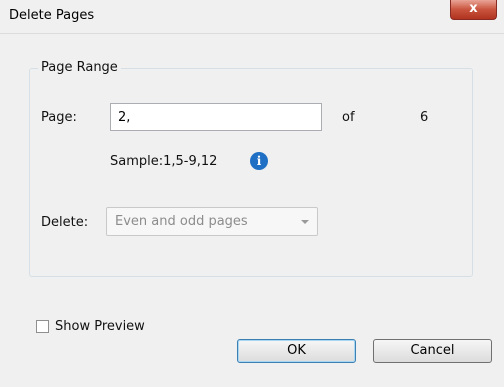  What do you see at coordinates (424, 117) in the screenshot?
I see `total-pages: 6` at bounding box center [424, 117].